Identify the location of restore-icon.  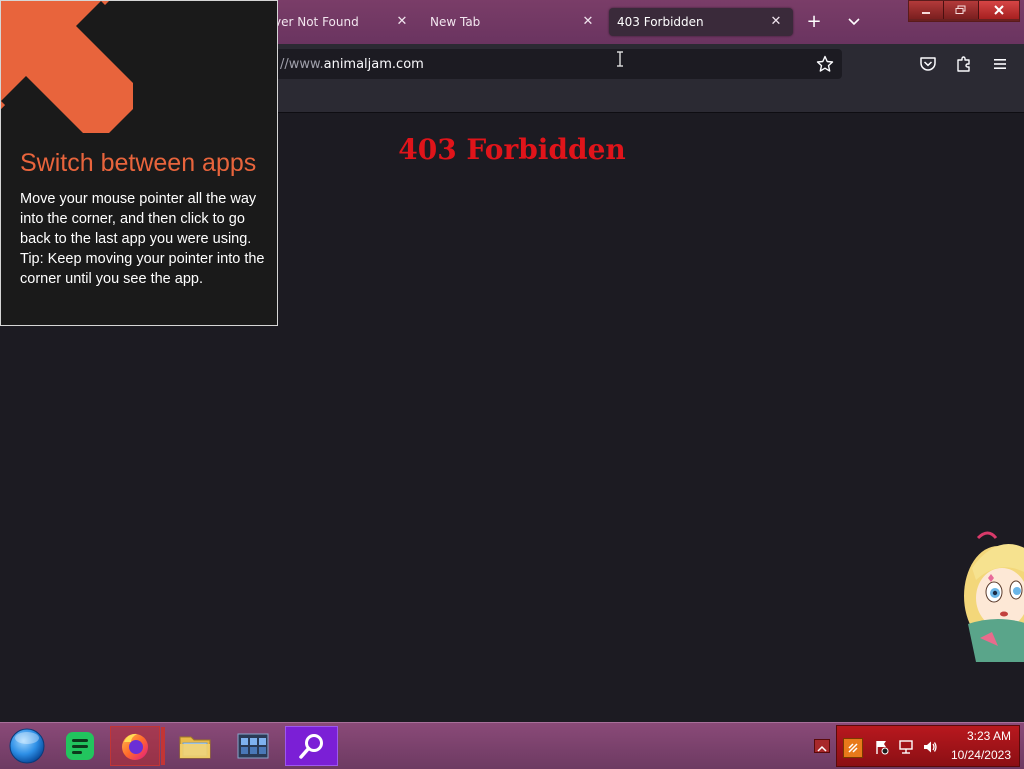
(960, 9).